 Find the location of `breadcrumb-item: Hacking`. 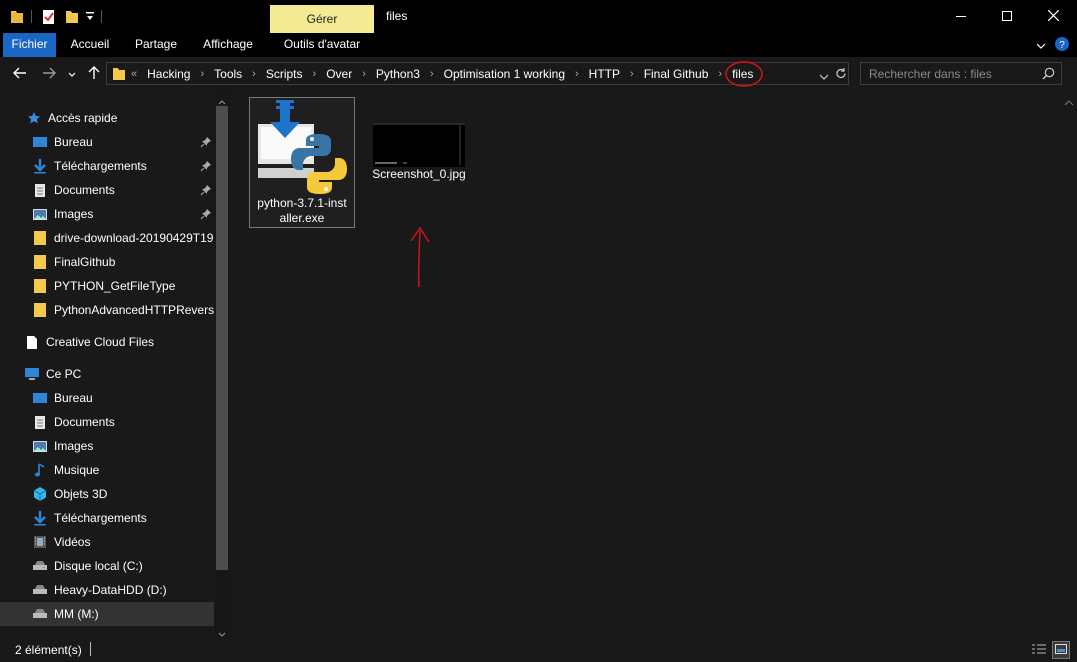

breadcrumb-item: Hacking is located at coordinates (168, 74).